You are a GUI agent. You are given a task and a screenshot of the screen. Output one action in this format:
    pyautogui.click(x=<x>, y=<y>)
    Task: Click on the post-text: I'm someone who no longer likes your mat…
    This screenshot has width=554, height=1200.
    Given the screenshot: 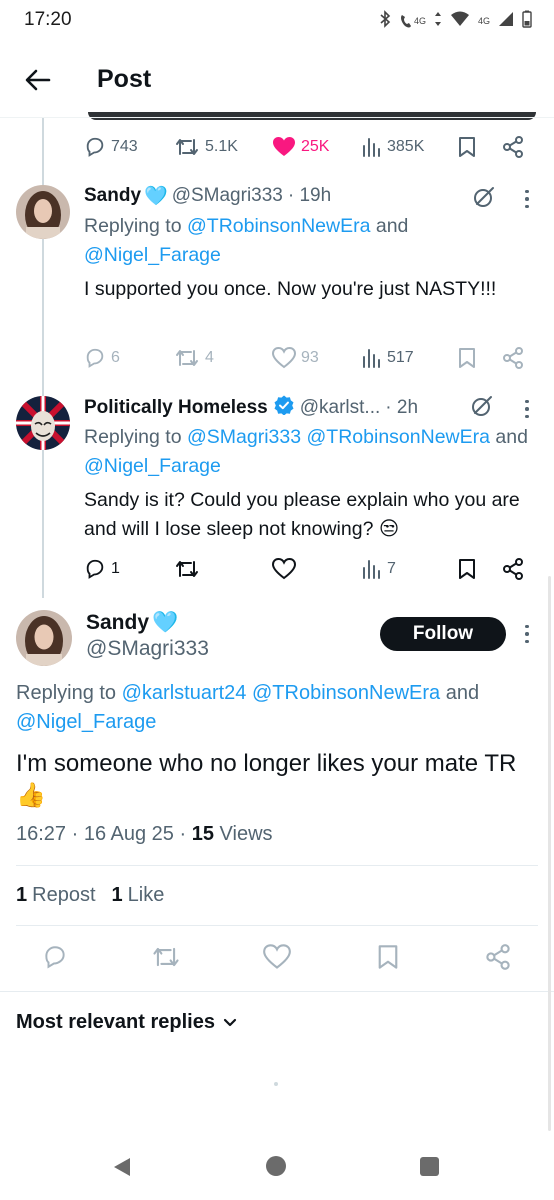 What is the action you would take?
    pyautogui.click(x=266, y=779)
    